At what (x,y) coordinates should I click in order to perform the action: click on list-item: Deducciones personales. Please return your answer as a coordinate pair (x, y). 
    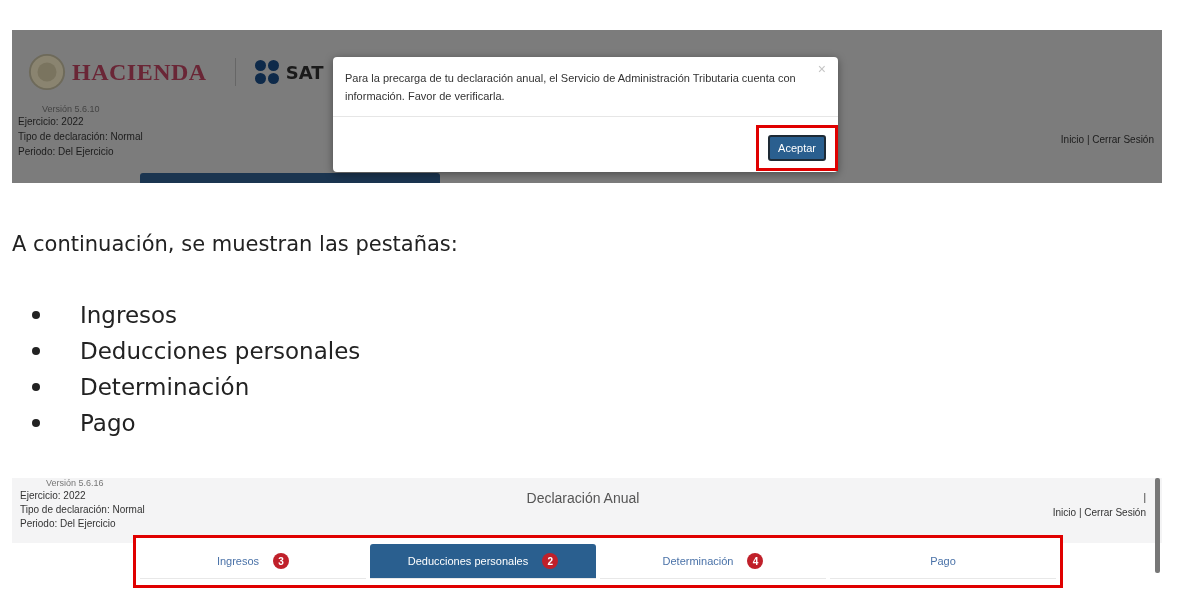
    Looking at the image, I should click on (220, 351).